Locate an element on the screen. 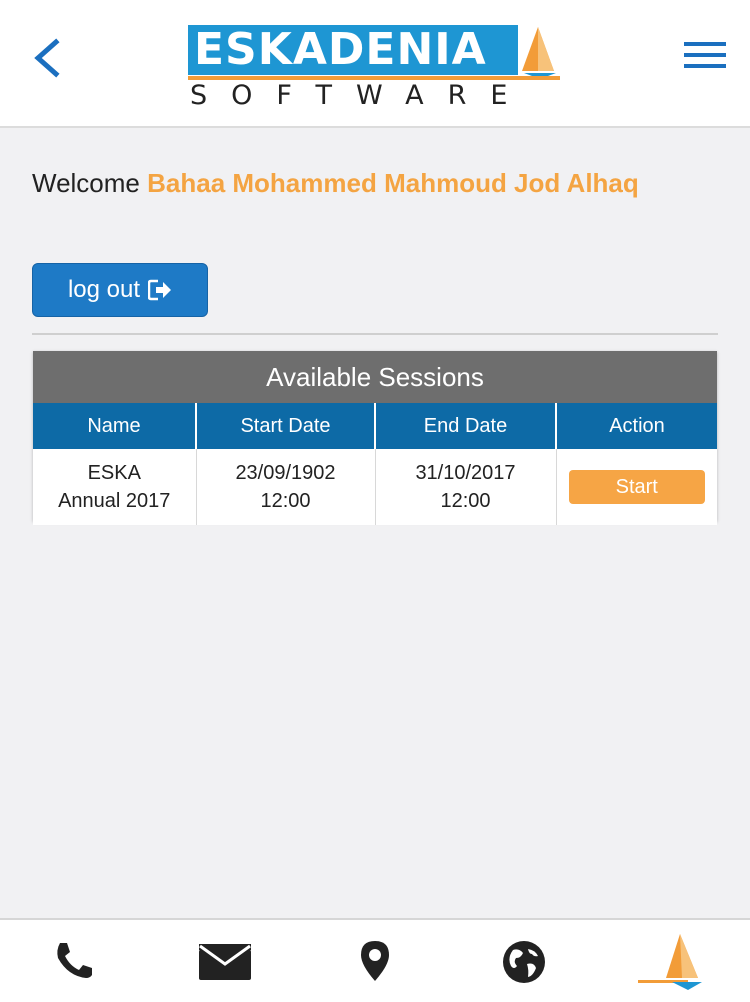  user-name: Bahaa Mohammed Mahmoud Jod Alhaq is located at coordinates (393, 183).